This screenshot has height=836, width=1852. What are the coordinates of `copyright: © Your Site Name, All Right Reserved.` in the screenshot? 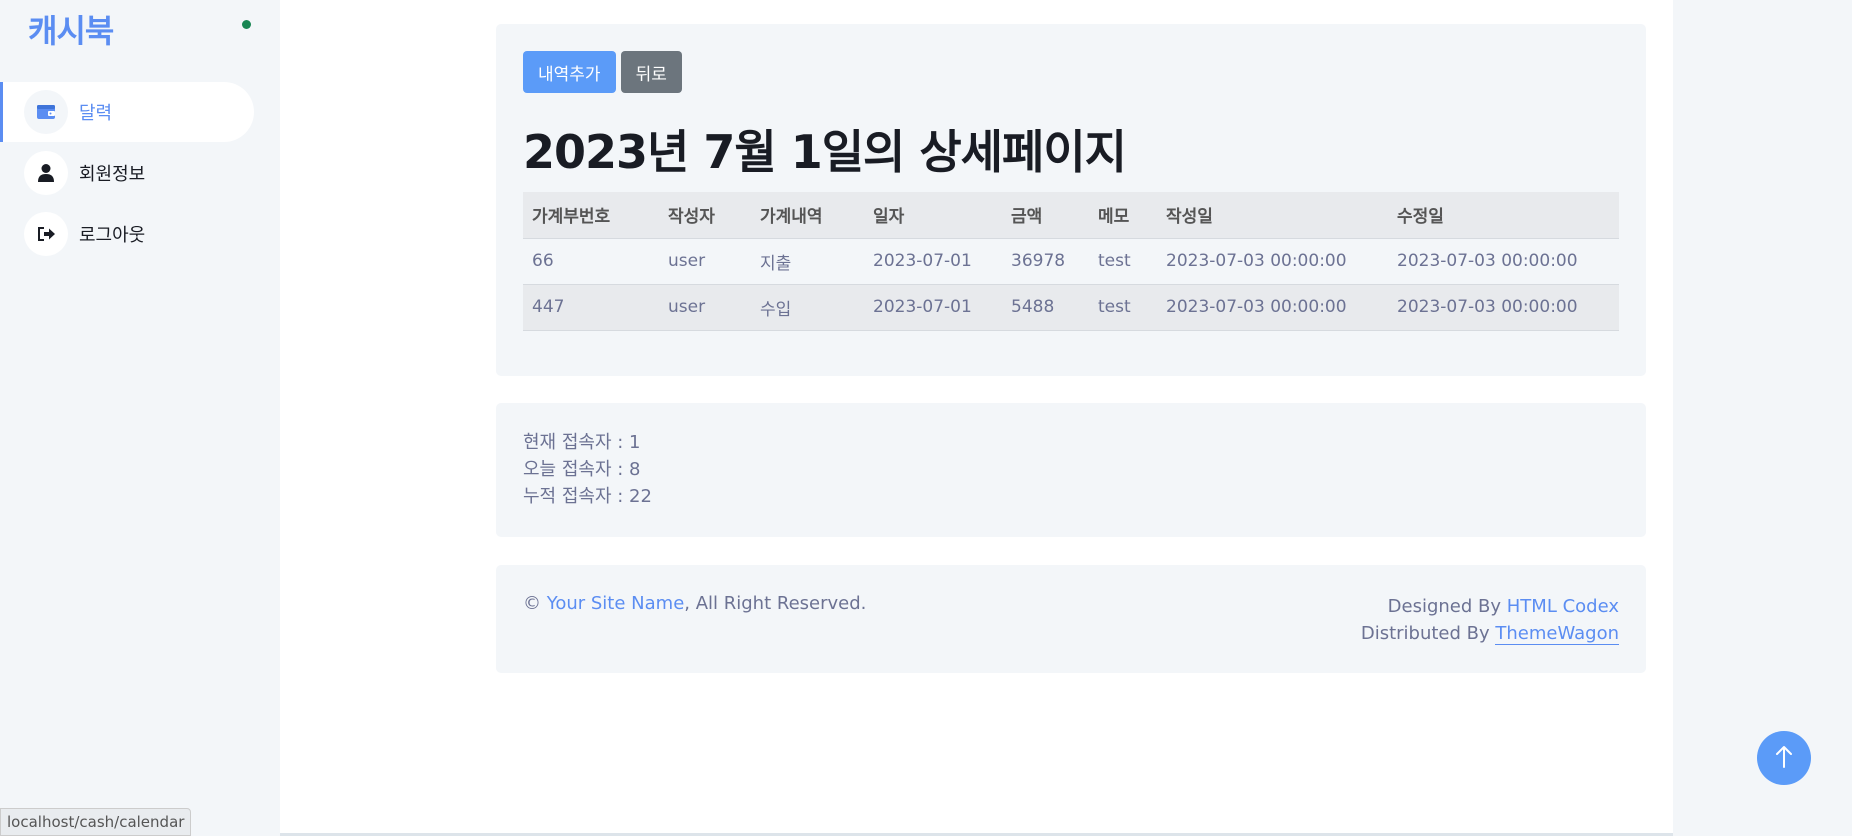 It's located at (694, 603).